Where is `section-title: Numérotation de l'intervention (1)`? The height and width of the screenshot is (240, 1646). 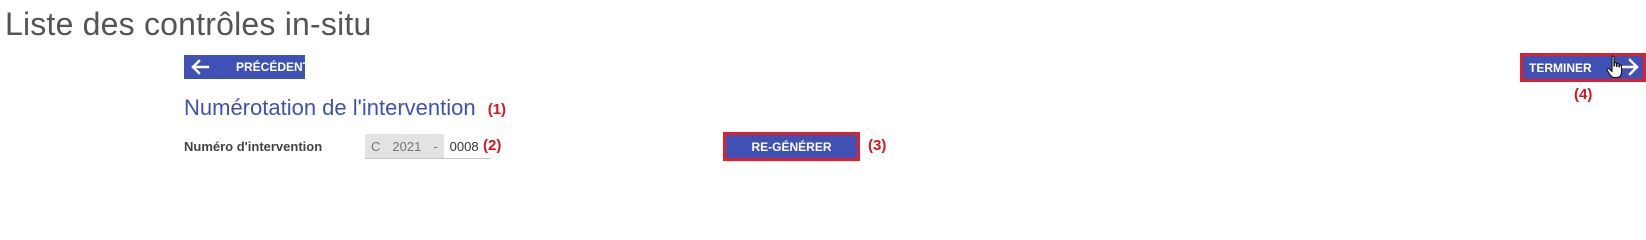 section-title: Numérotation de l'intervention (1) is located at coordinates (345, 108).